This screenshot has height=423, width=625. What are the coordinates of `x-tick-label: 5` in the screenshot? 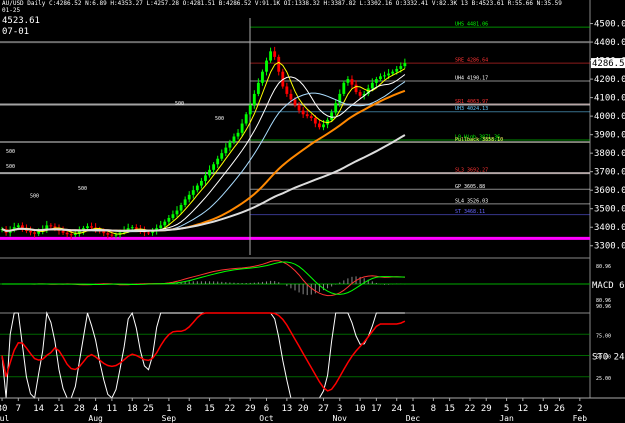 It's located at (506, 409).